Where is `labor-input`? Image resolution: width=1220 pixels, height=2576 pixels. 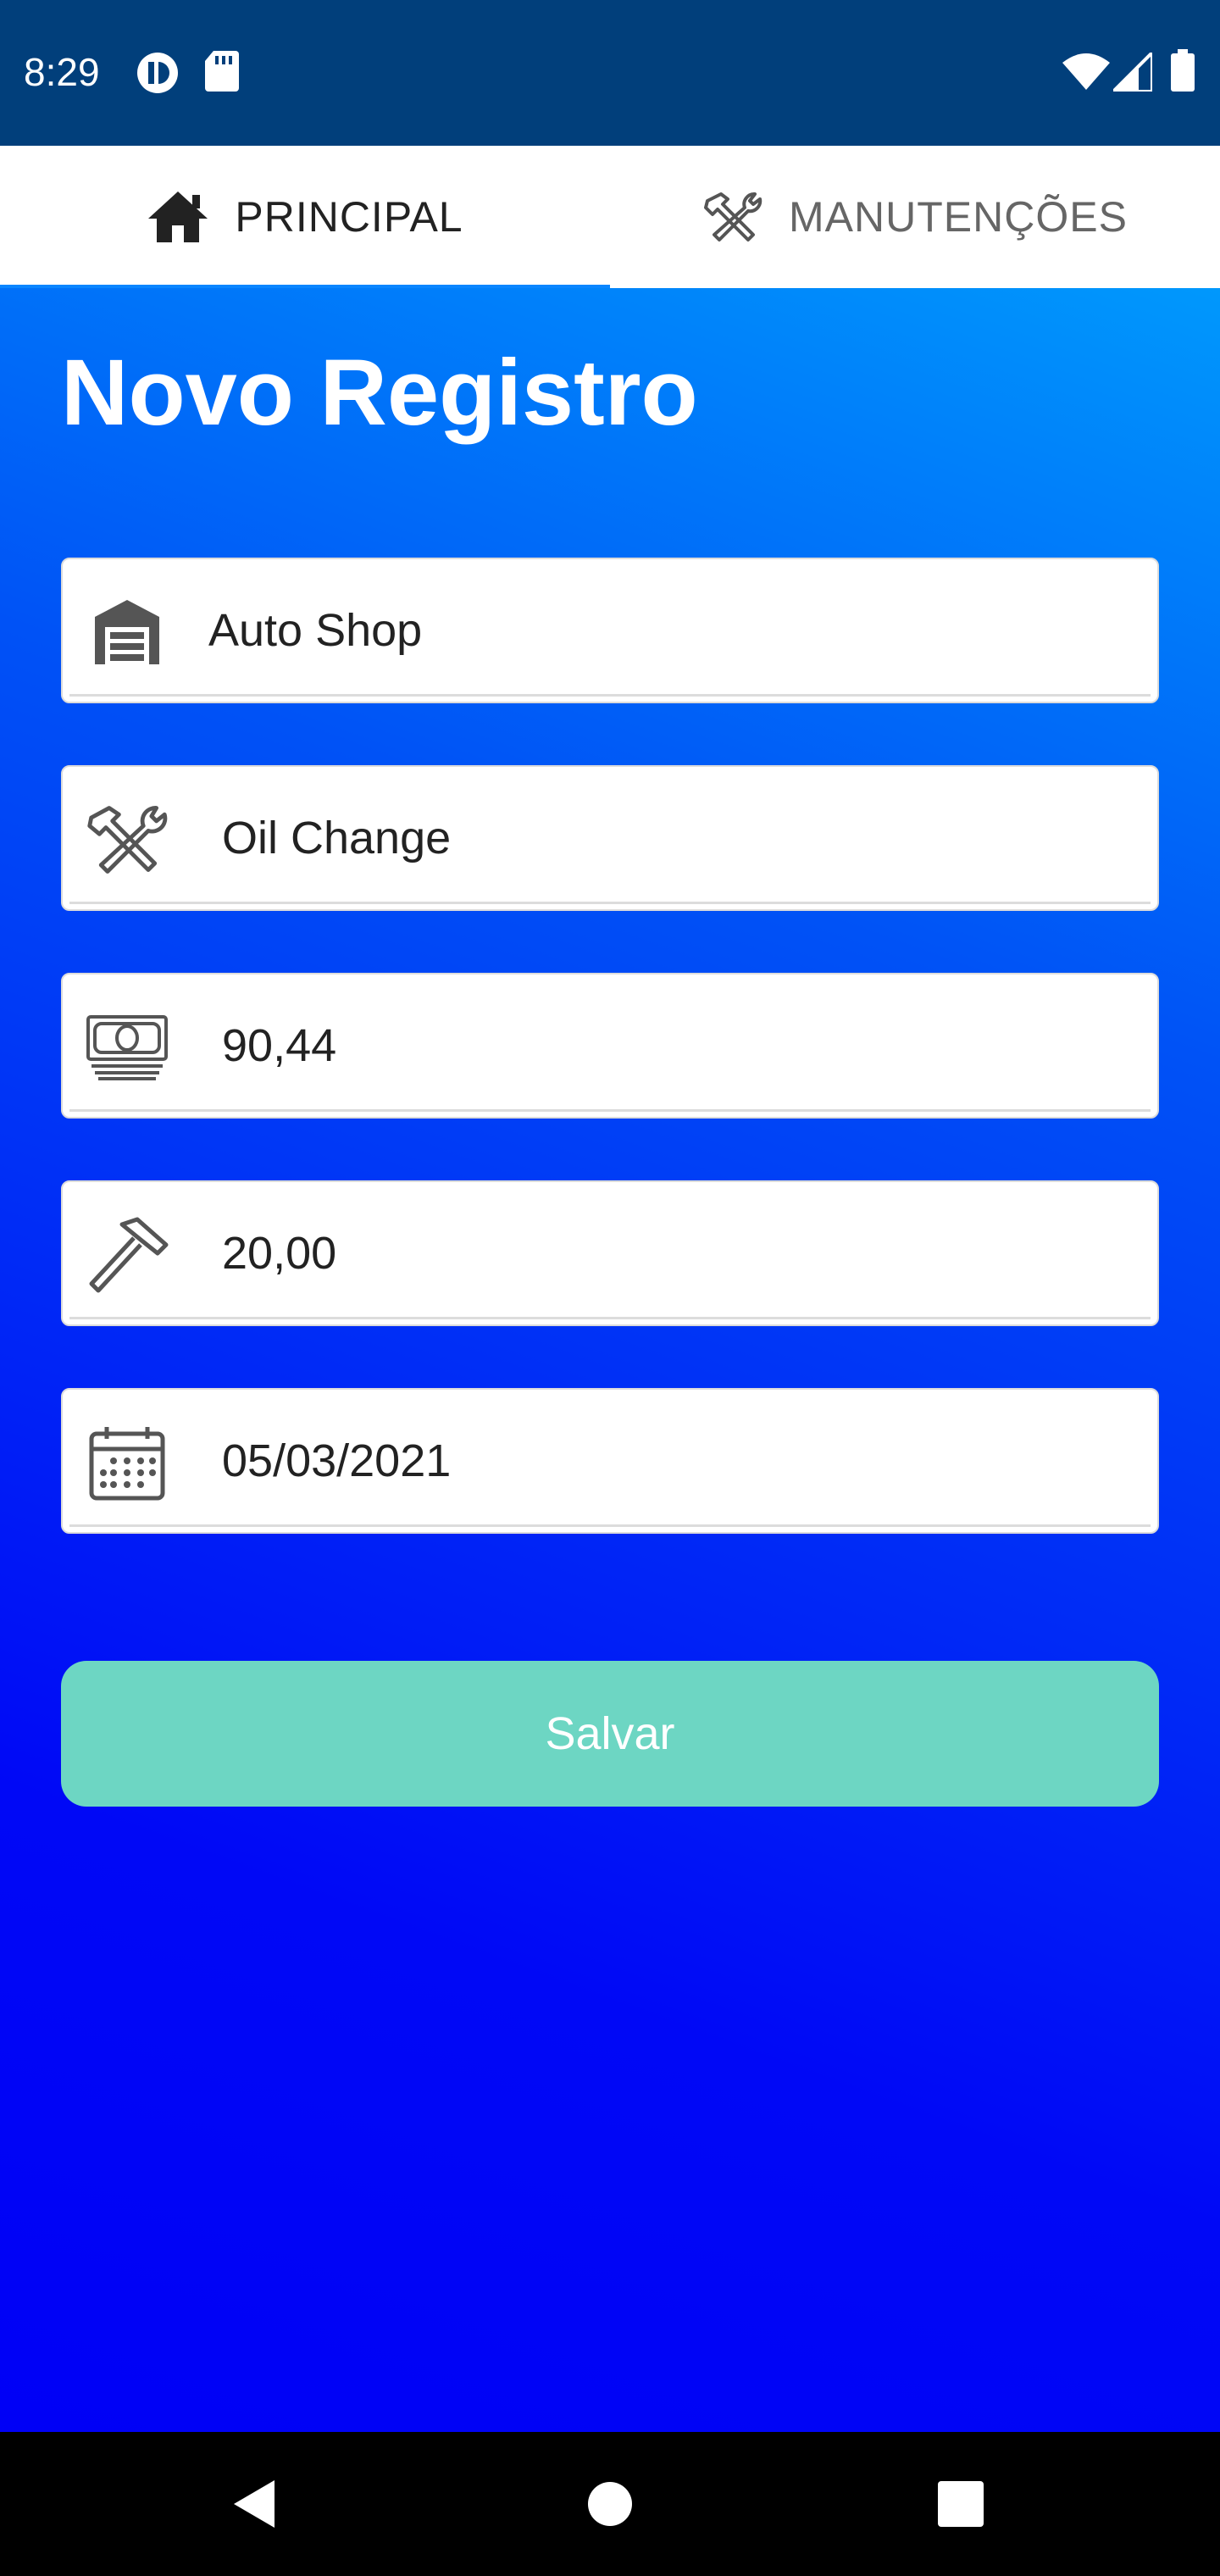 labor-input is located at coordinates (671, 1253).